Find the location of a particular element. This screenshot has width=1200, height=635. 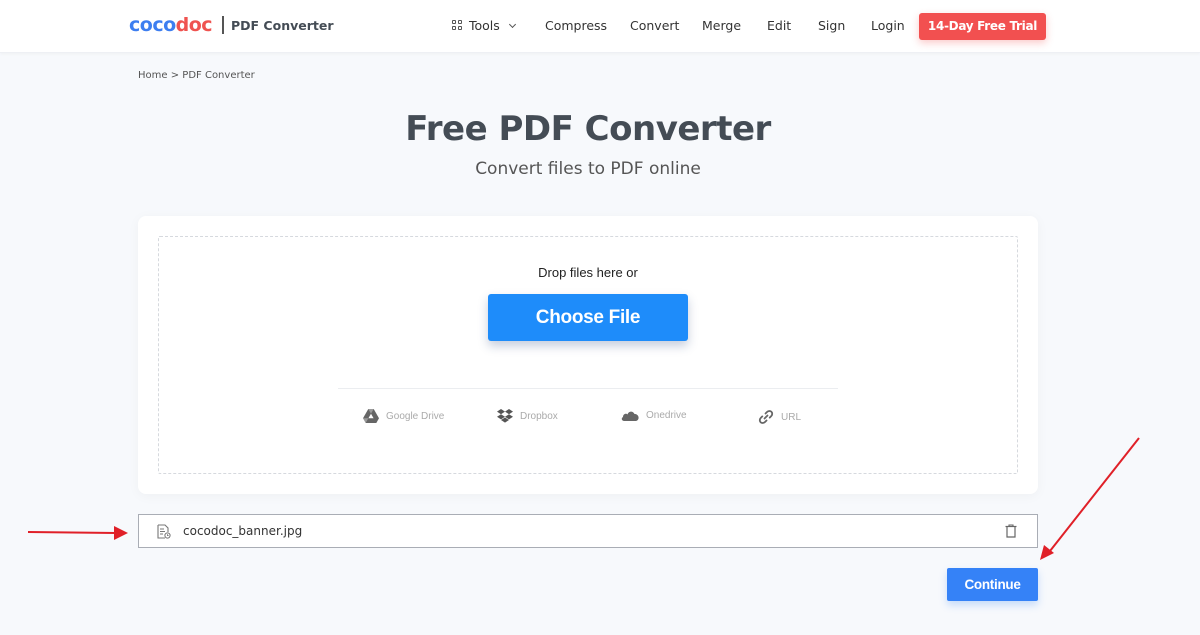

breadcrumb-current: PDF Converter is located at coordinates (218, 75).